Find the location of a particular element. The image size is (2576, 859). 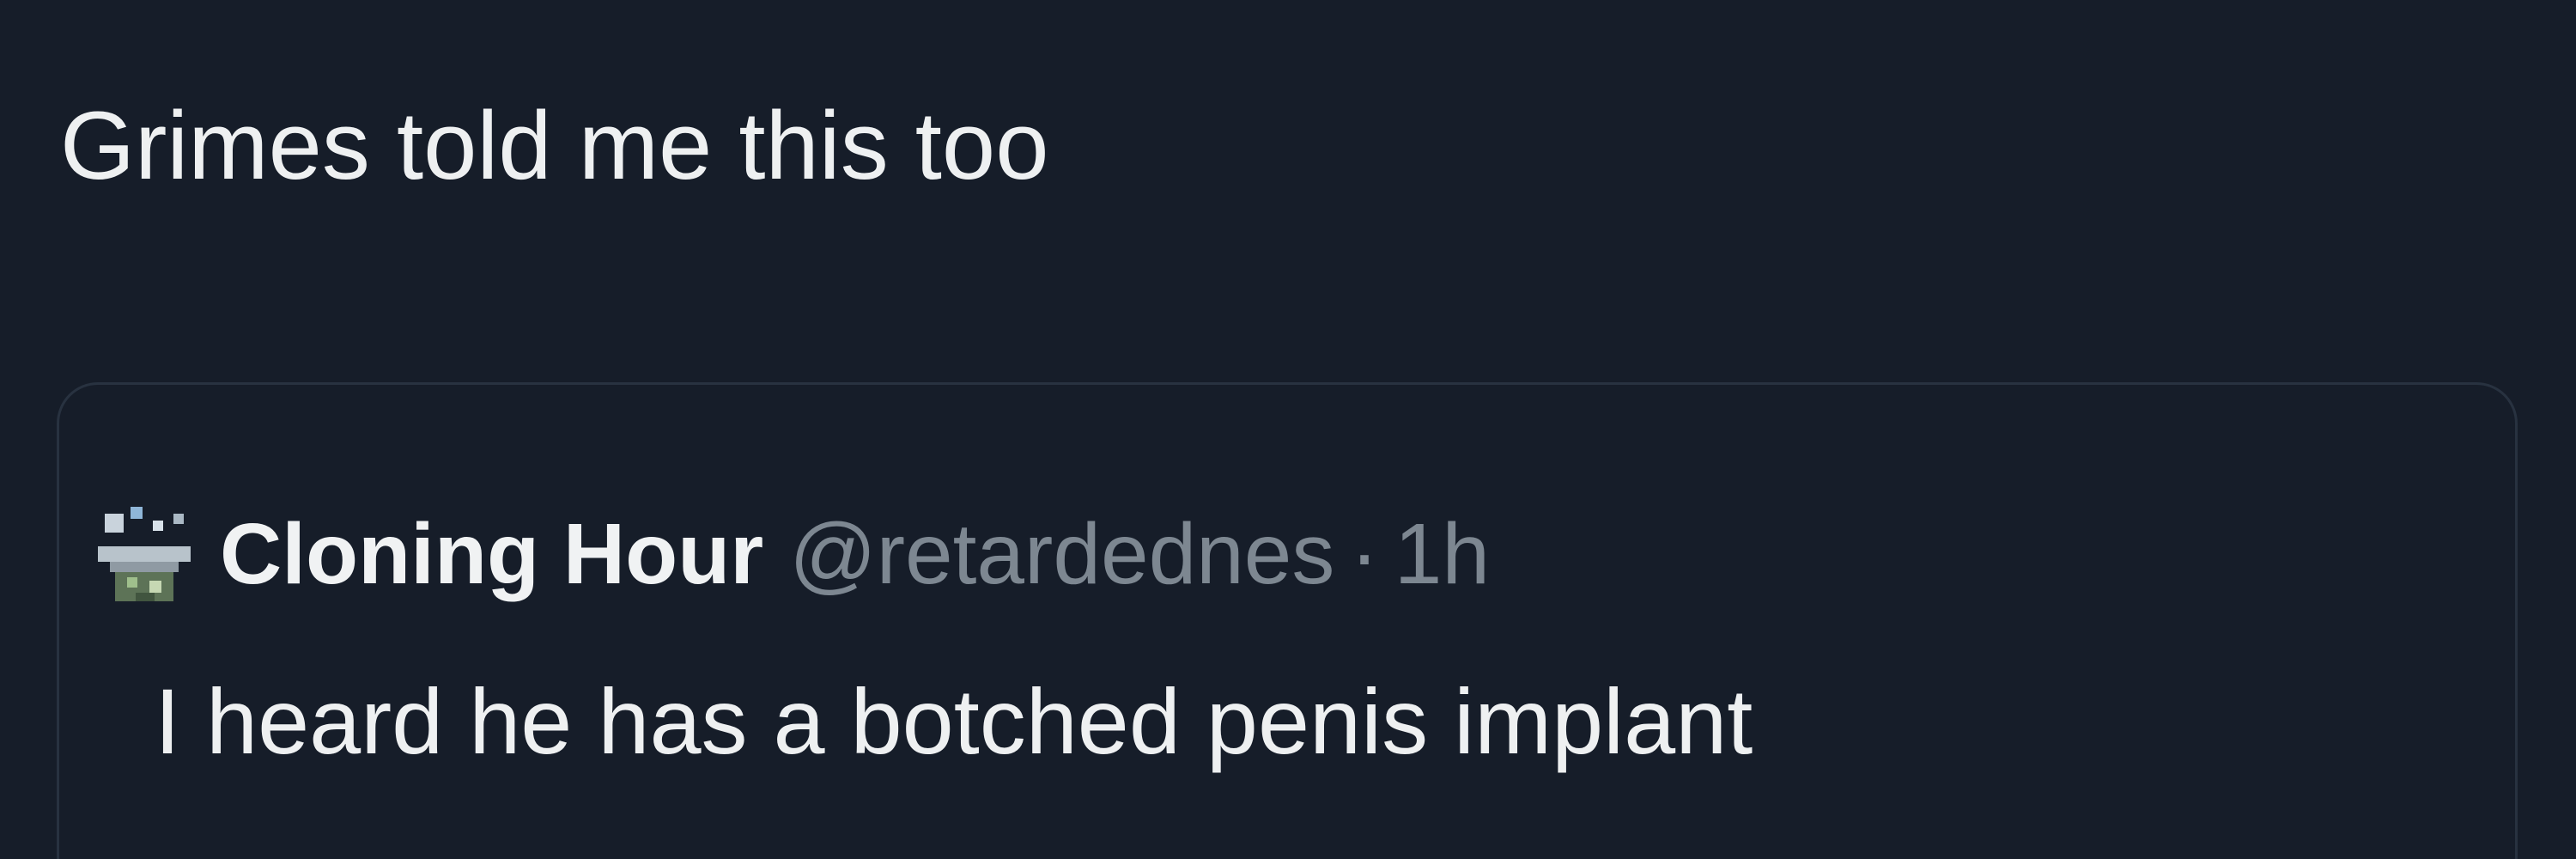

tweet-text: Grimes told me this too is located at coordinates (554, 146).